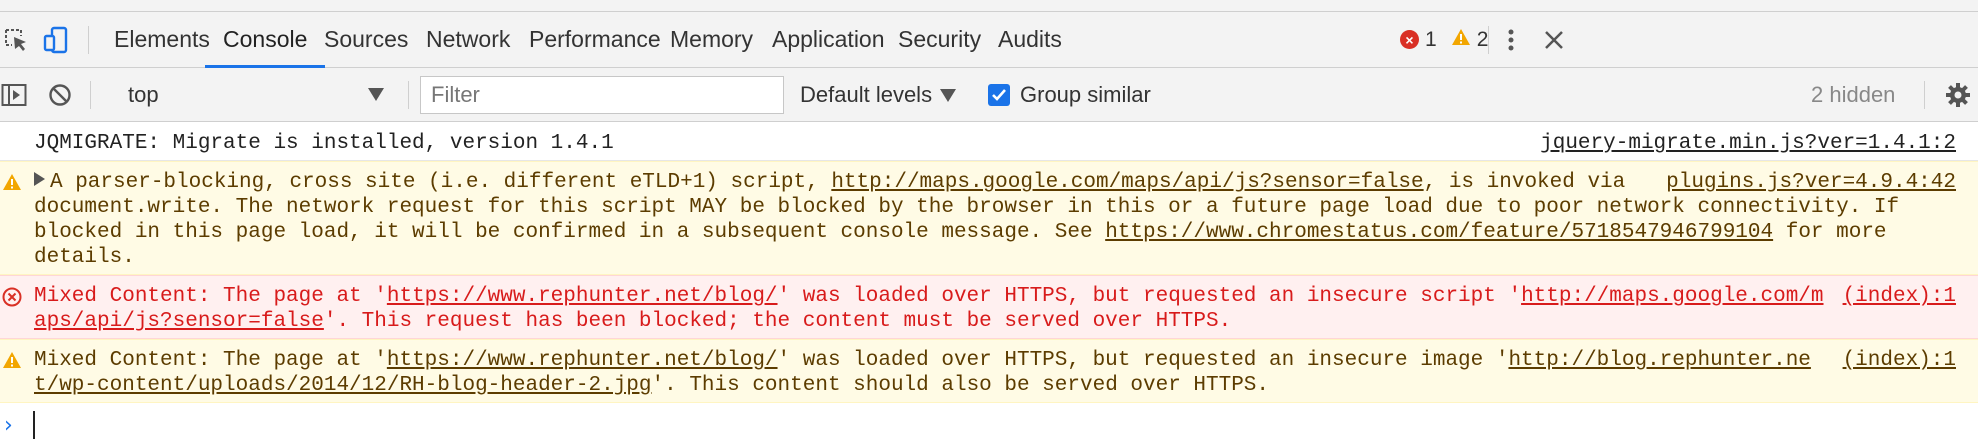 Image resolution: width=1978 pixels, height=444 pixels. Describe the element at coordinates (60, 95) in the screenshot. I see `clear-console-icon` at that location.